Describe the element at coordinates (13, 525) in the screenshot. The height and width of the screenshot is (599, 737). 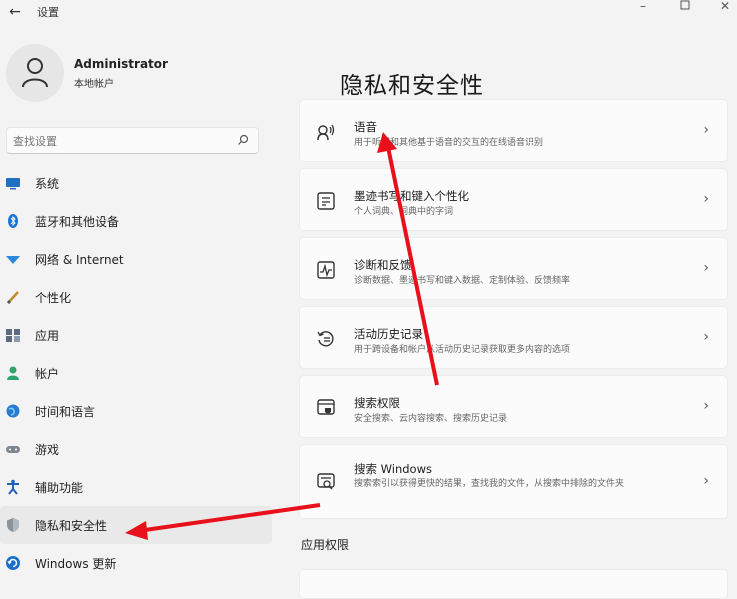
I see `shield-icon` at that location.